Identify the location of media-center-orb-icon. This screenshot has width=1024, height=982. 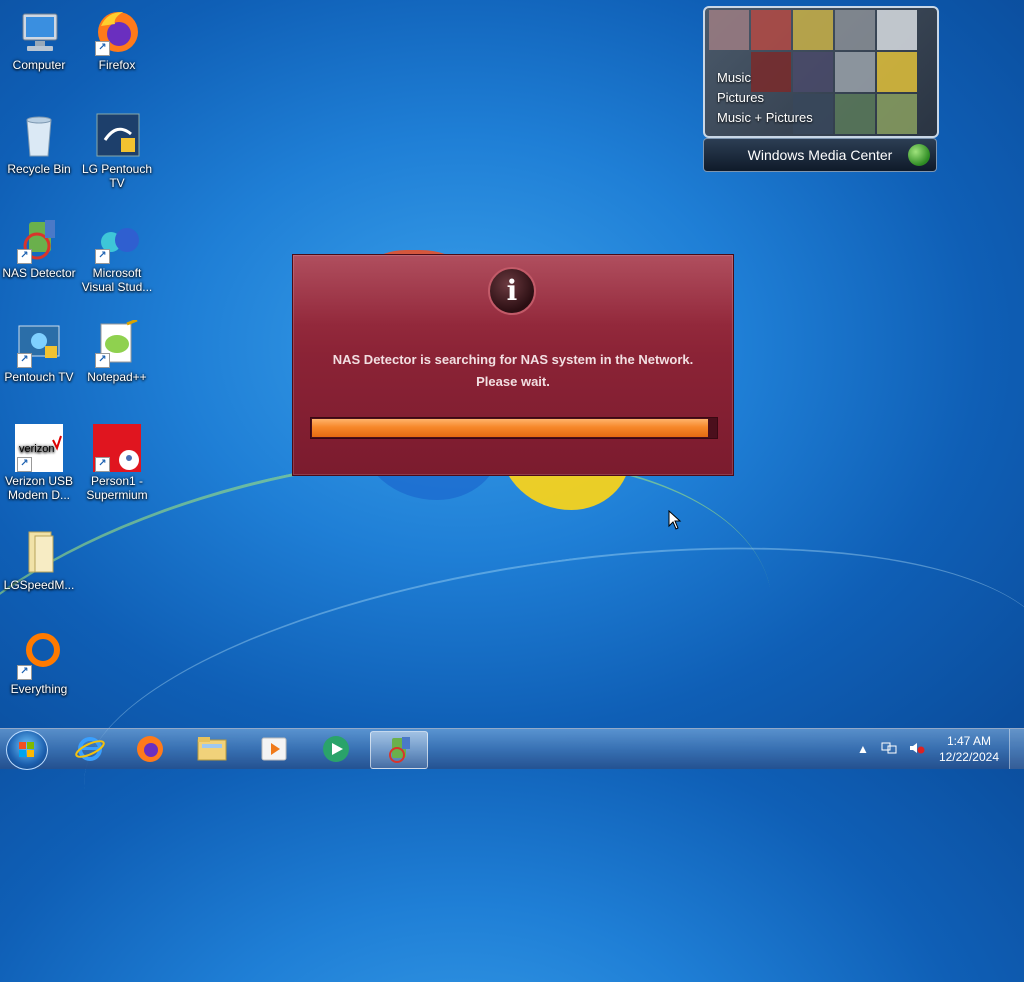
(919, 155).